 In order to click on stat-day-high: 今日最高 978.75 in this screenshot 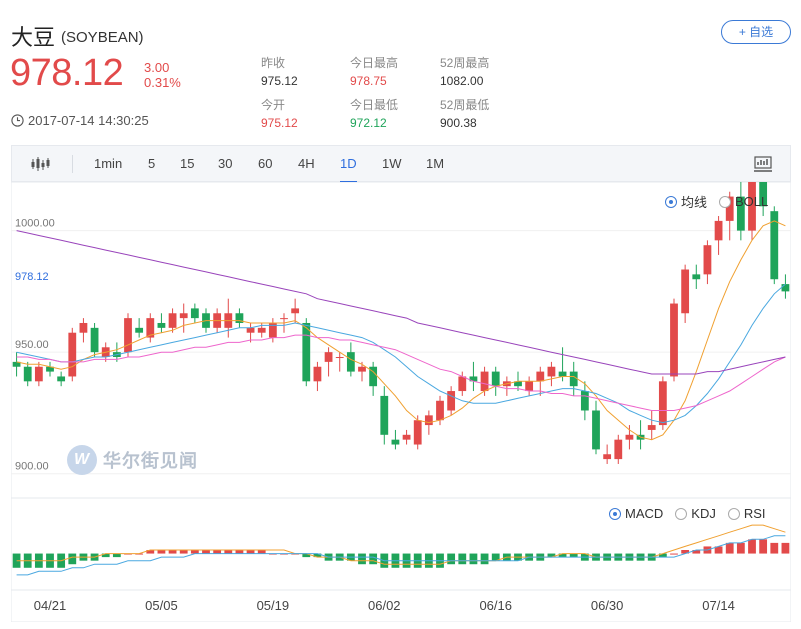, I will do `click(374, 72)`.